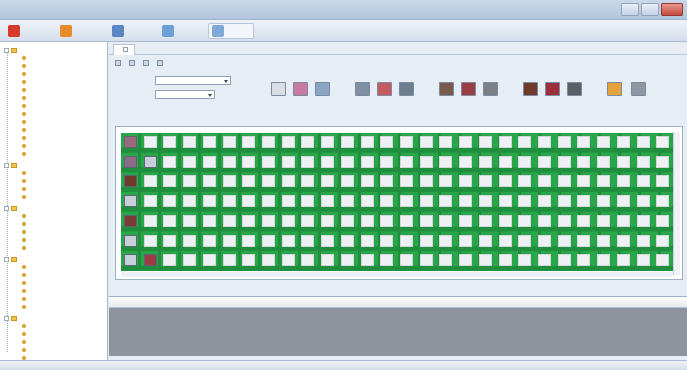 The height and width of the screenshot is (370, 687). Describe the element at coordinates (130, 142) in the screenshot. I see `monitor-thumb-icon` at that location.